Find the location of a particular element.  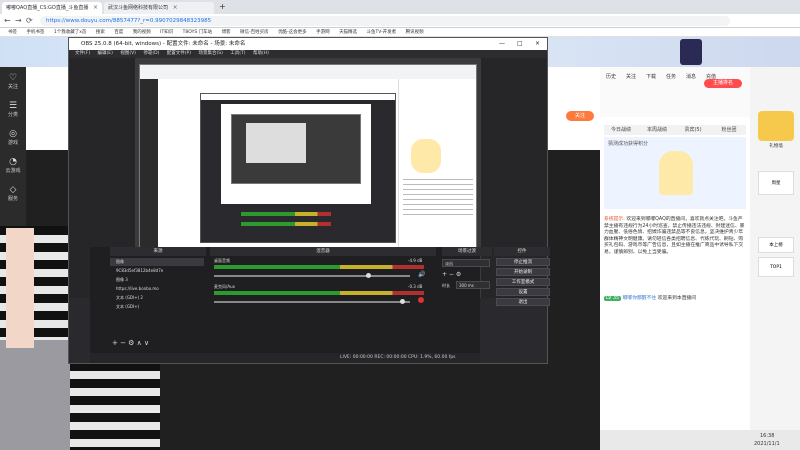

dock-title-controls: 控件 is located at coordinates (522, 251).